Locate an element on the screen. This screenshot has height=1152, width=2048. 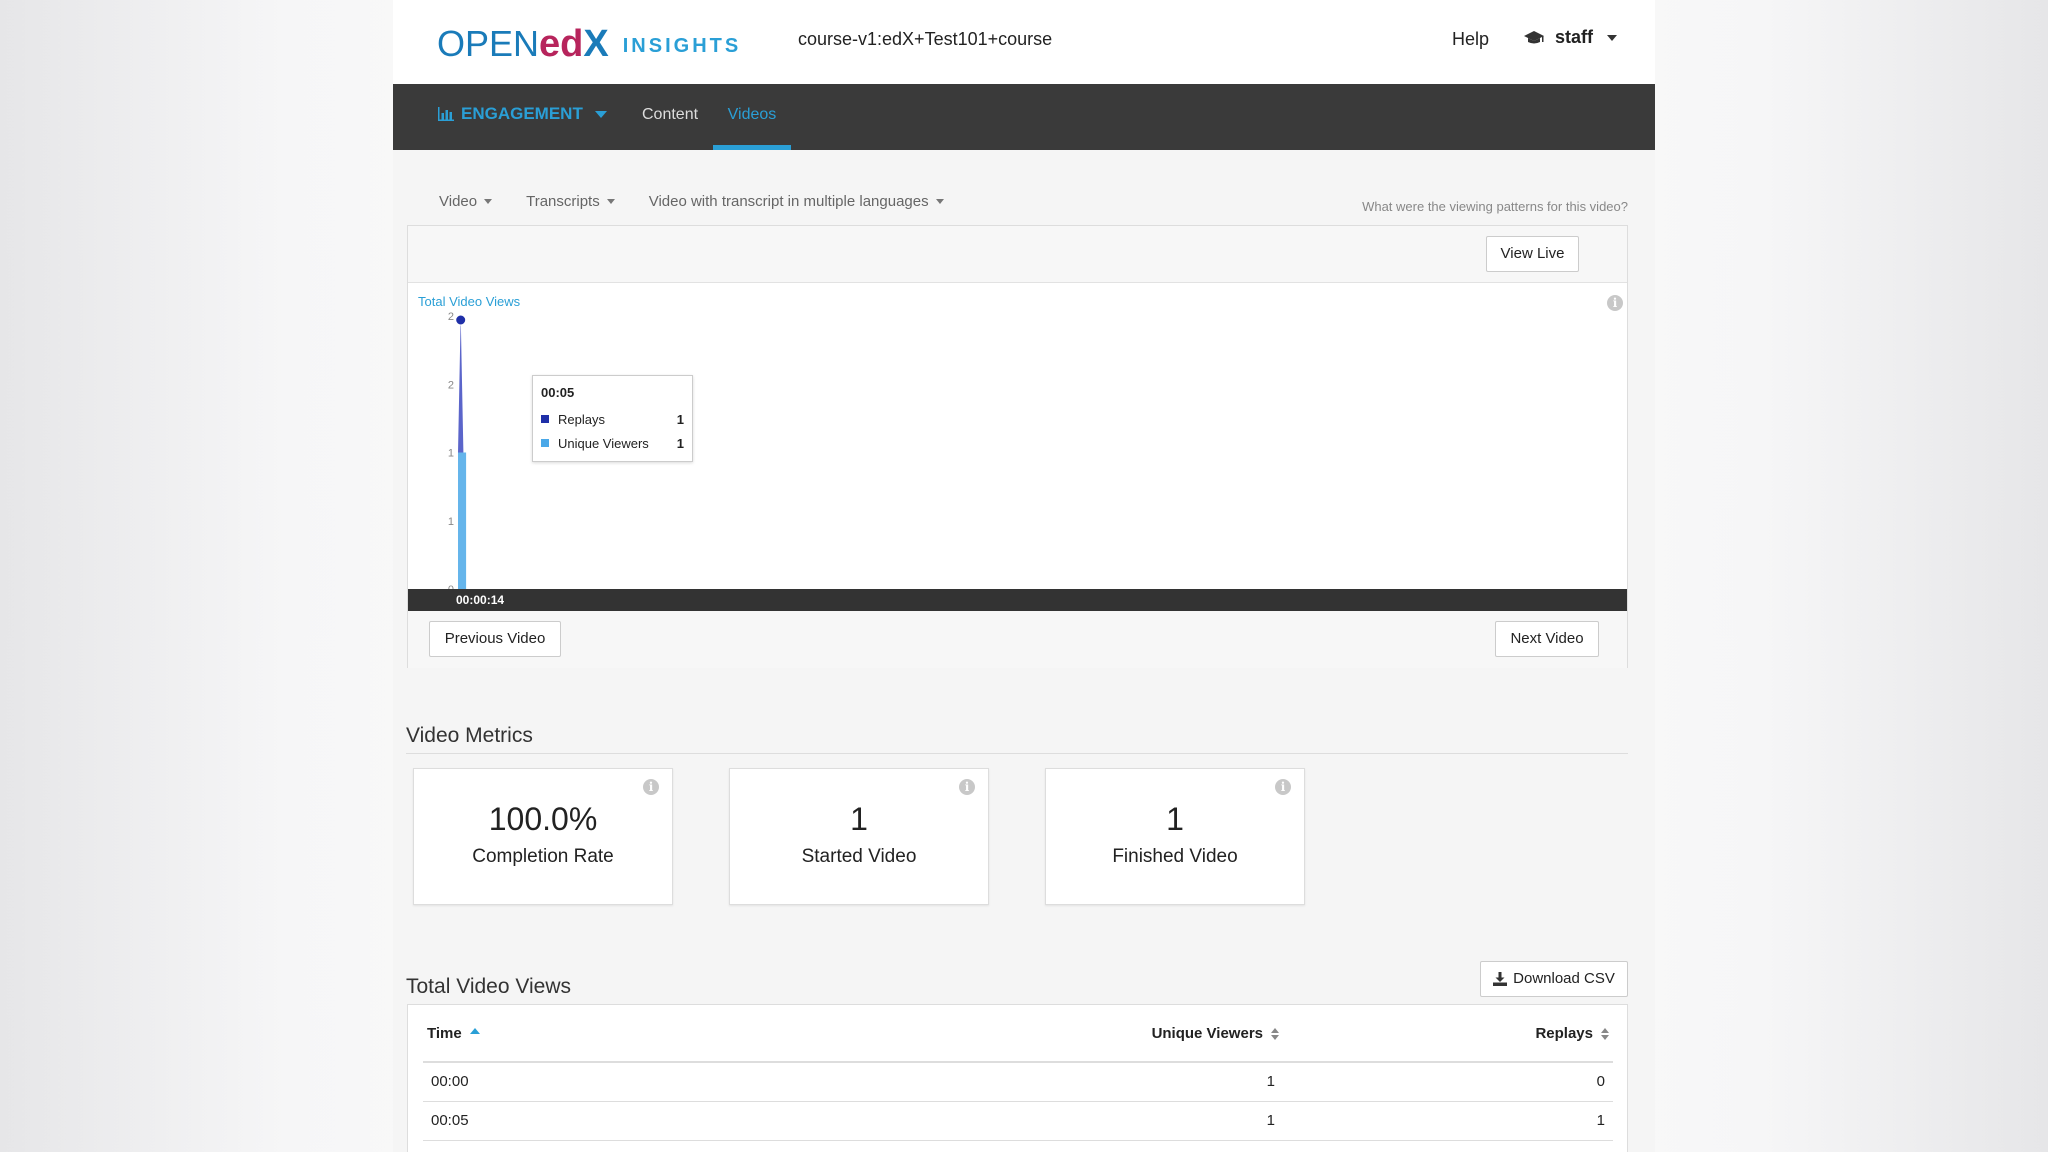
legend-swatch-replays is located at coordinates (545, 419).